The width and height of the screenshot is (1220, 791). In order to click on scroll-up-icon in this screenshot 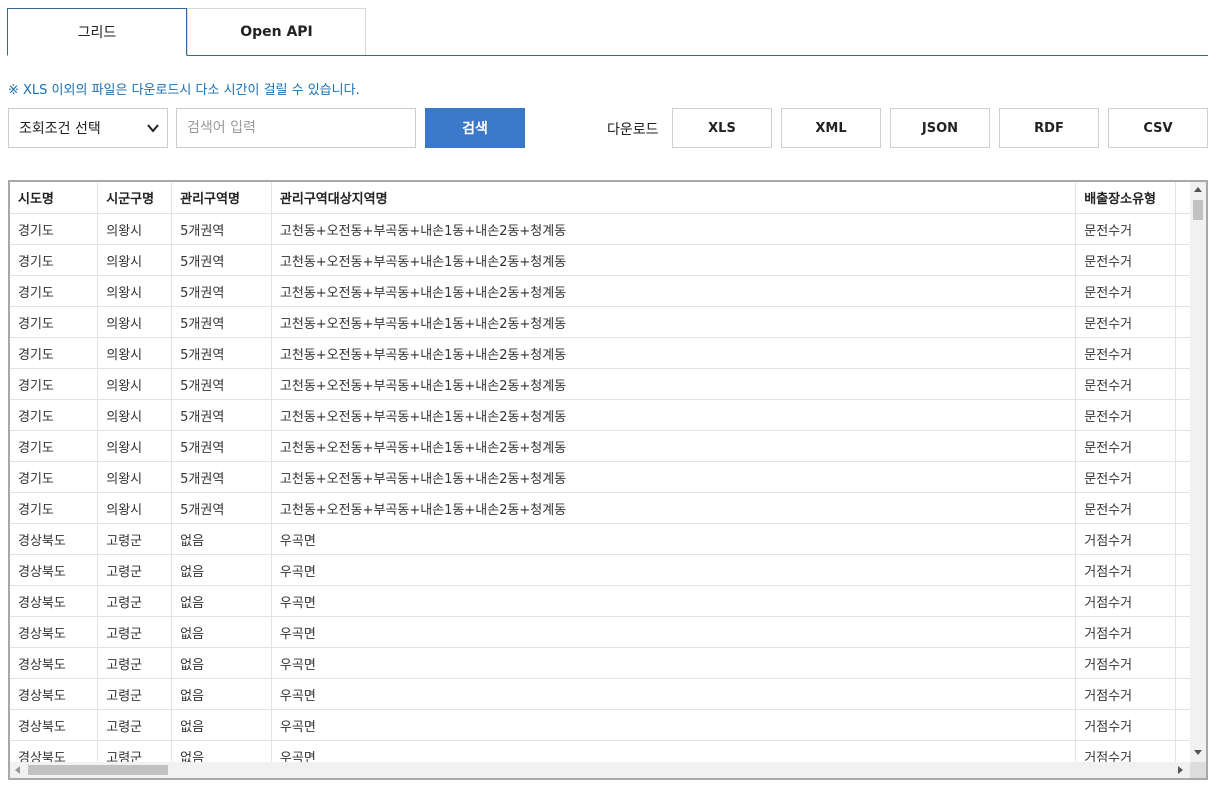, I will do `click(1198, 189)`.